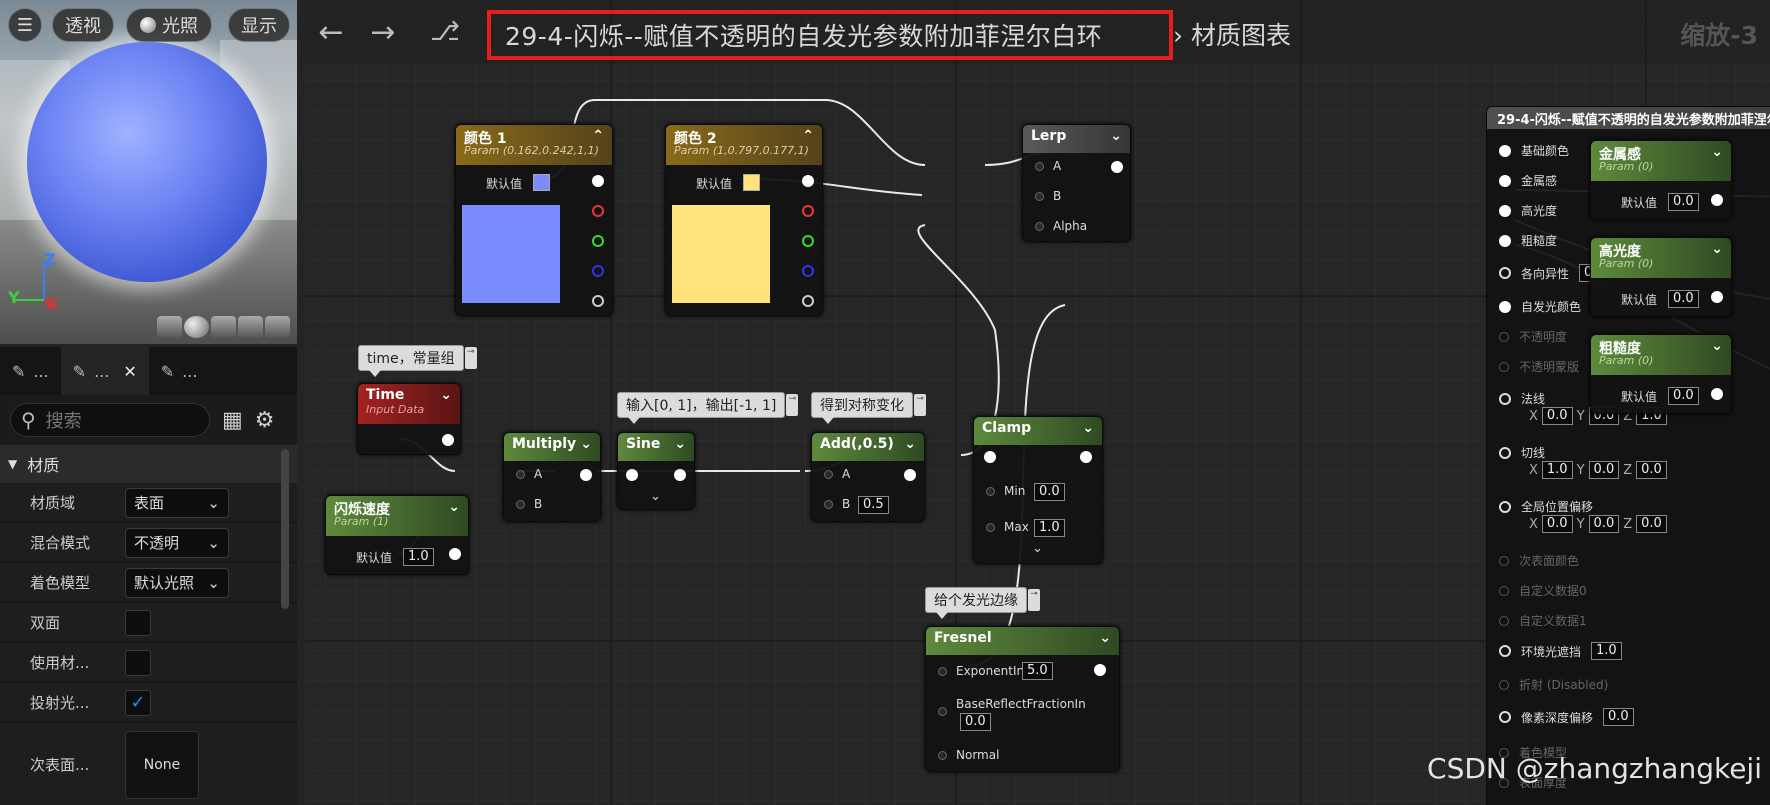 Image resolution: width=1770 pixels, height=805 pixels. What do you see at coordinates (1661, 374) in the screenshot?
I see `node-roughness-param: 粗糙度 ⌄ Param (0) 默认值 0.0` at bounding box center [1661, 374].